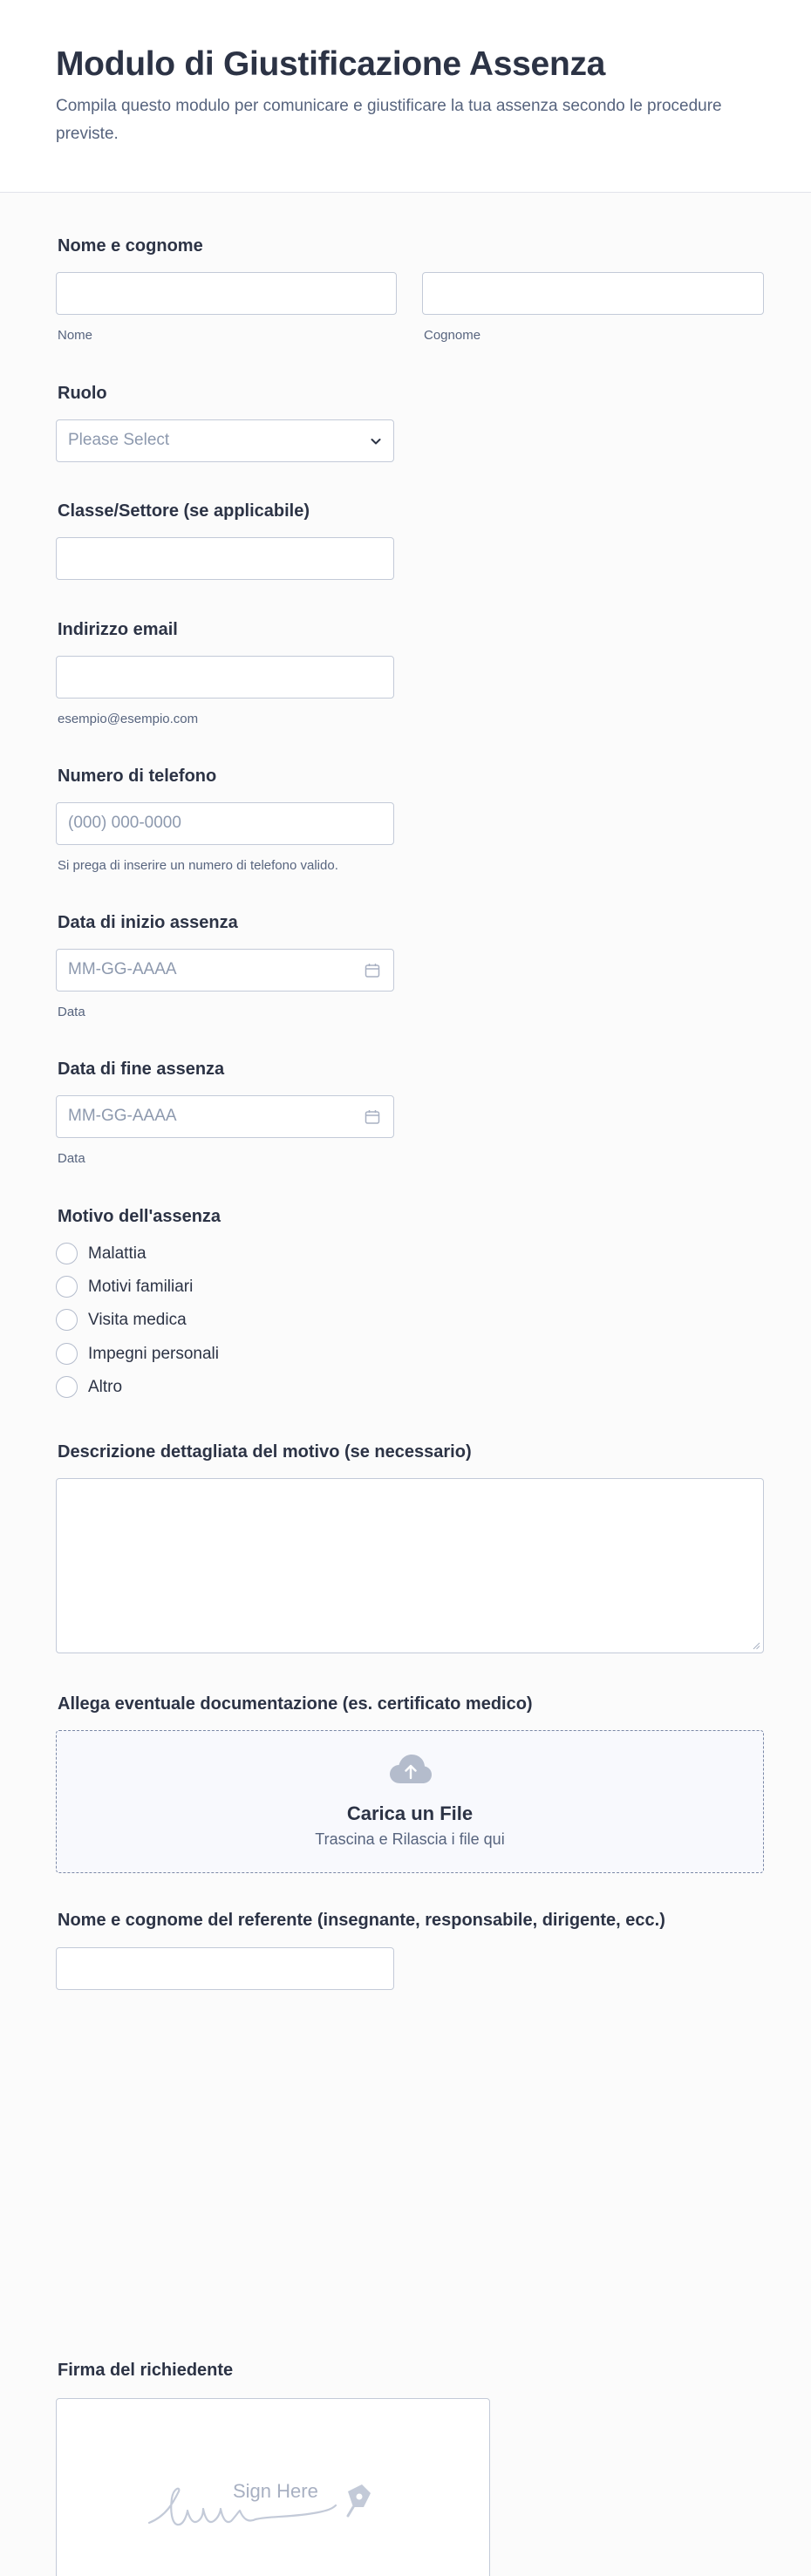  Describe the element at coordinates (146, 2371) in the screenshot. I see `signature-label: Firma del richiedente` at that location.